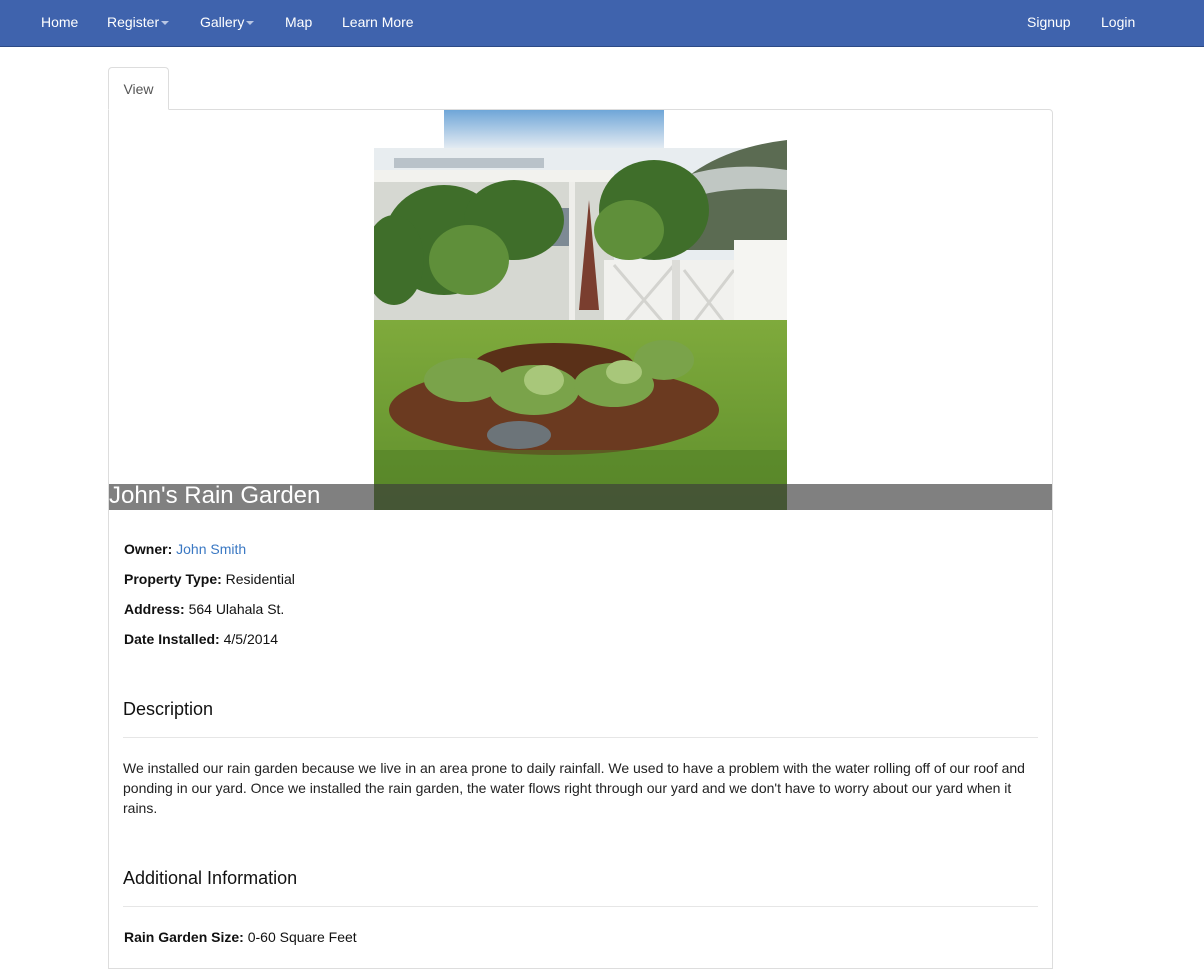 This screenshot has width=1204, height=969. I want to click on nav-login-label: Login, so click(1118, 22).